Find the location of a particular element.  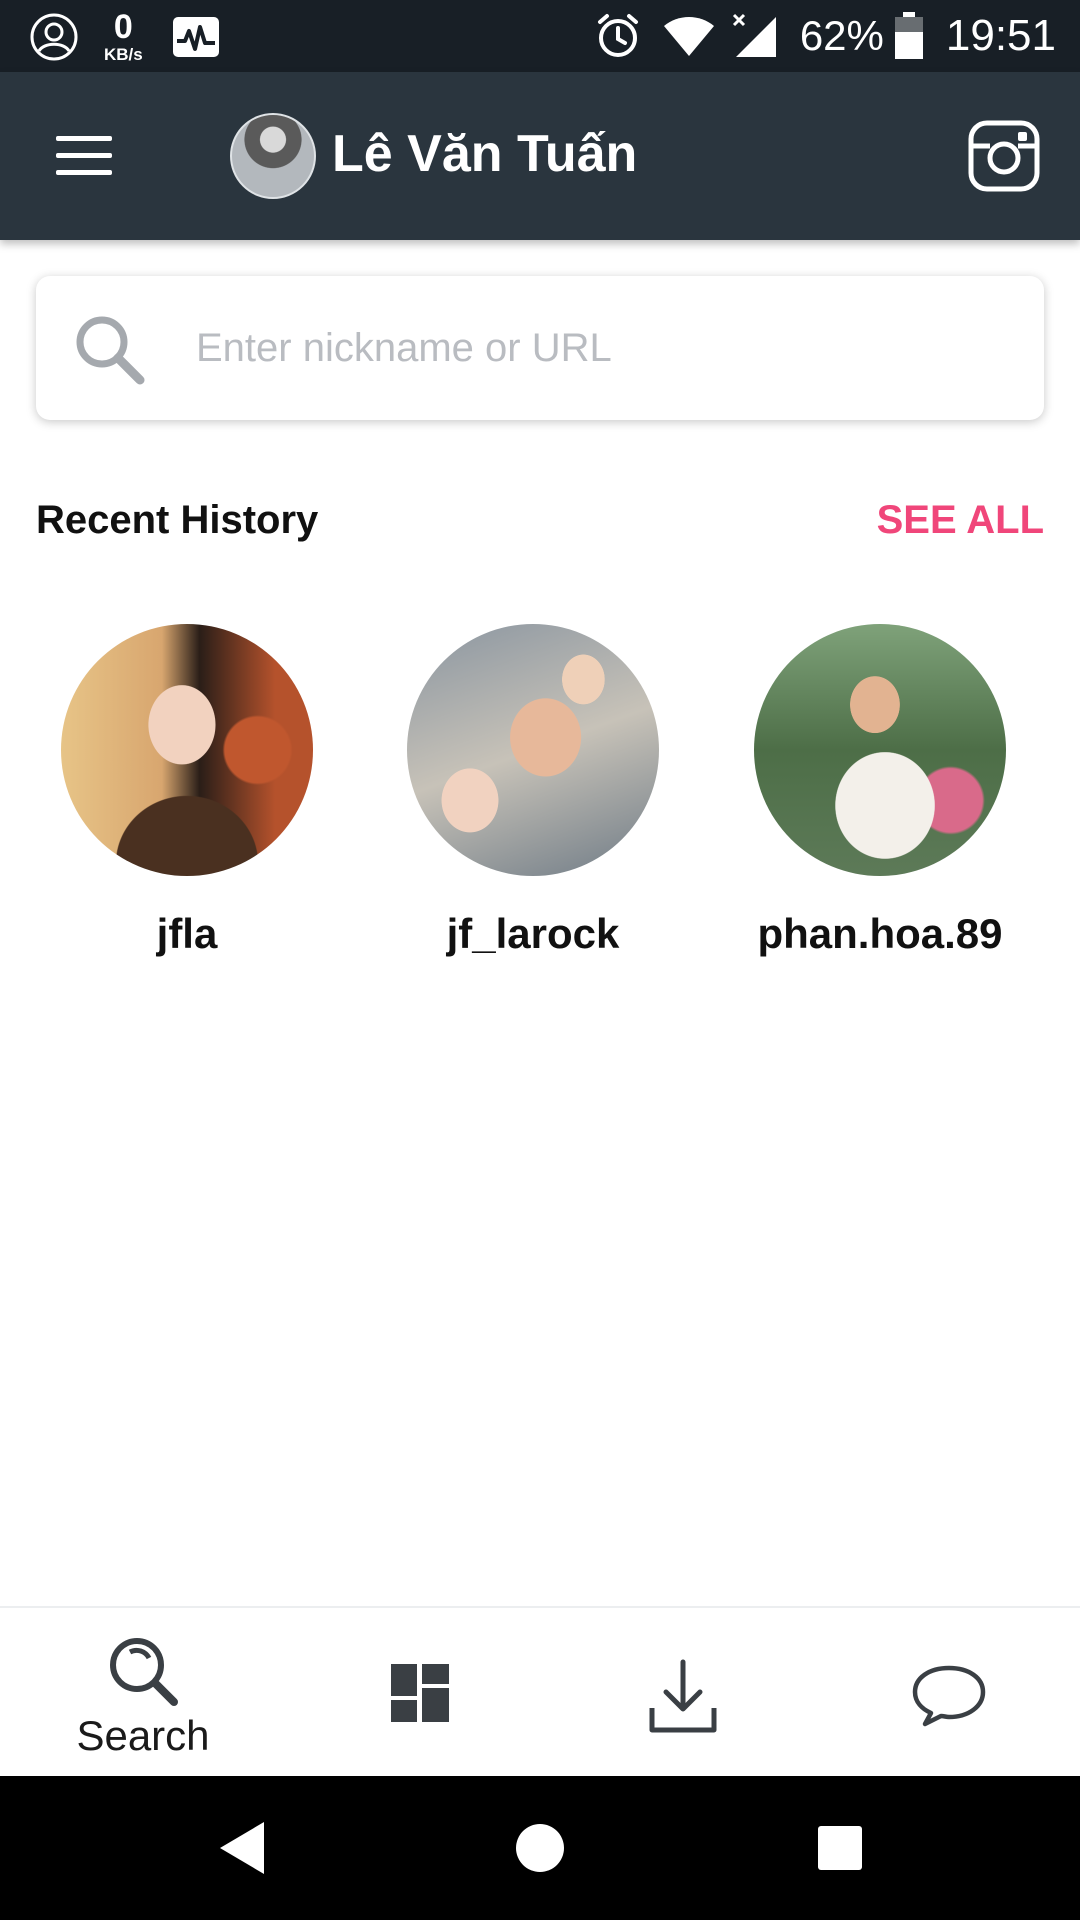

history-item: jfla is located at coordinates (187, 791).